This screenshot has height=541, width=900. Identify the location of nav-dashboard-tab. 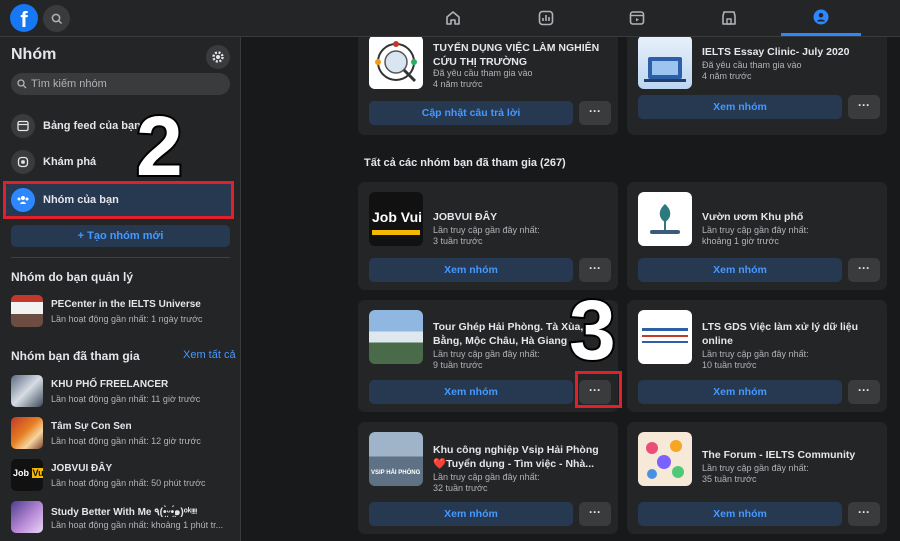
(546, 18).